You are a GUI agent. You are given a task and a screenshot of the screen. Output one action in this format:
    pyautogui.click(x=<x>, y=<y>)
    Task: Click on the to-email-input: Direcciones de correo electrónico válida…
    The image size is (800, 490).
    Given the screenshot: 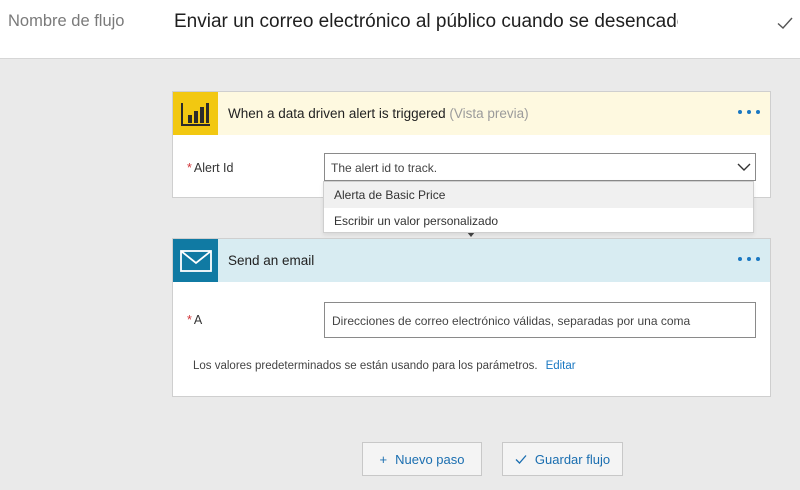 What is the action you would take?
    pyautogui.click(x=540, y=320)
    